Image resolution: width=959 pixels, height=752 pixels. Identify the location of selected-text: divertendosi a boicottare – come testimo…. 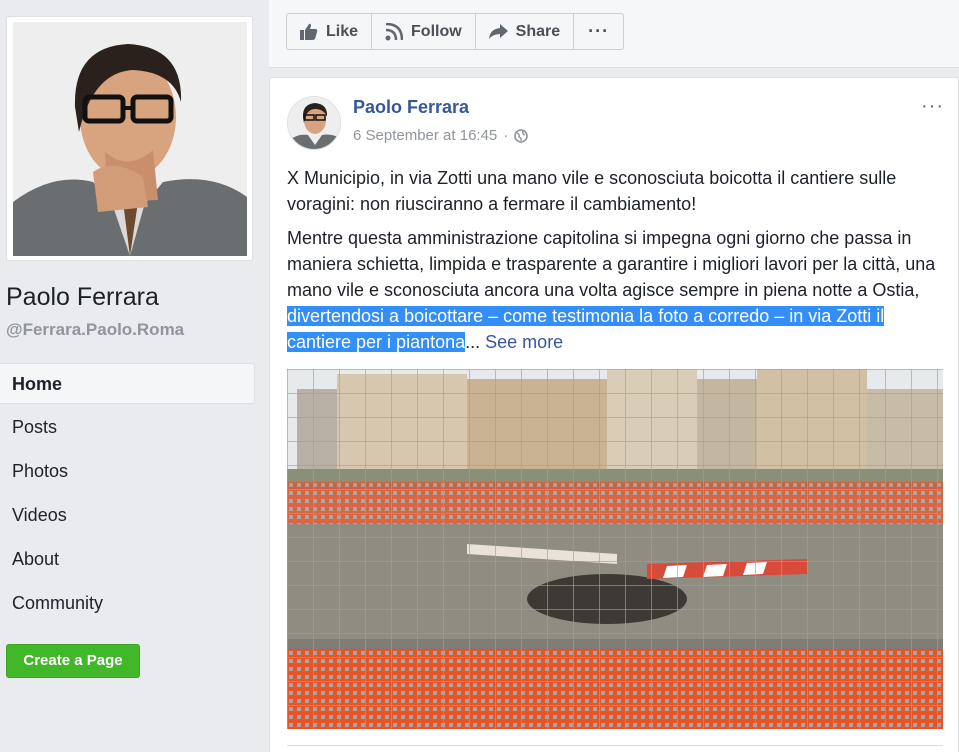
(586, 329).